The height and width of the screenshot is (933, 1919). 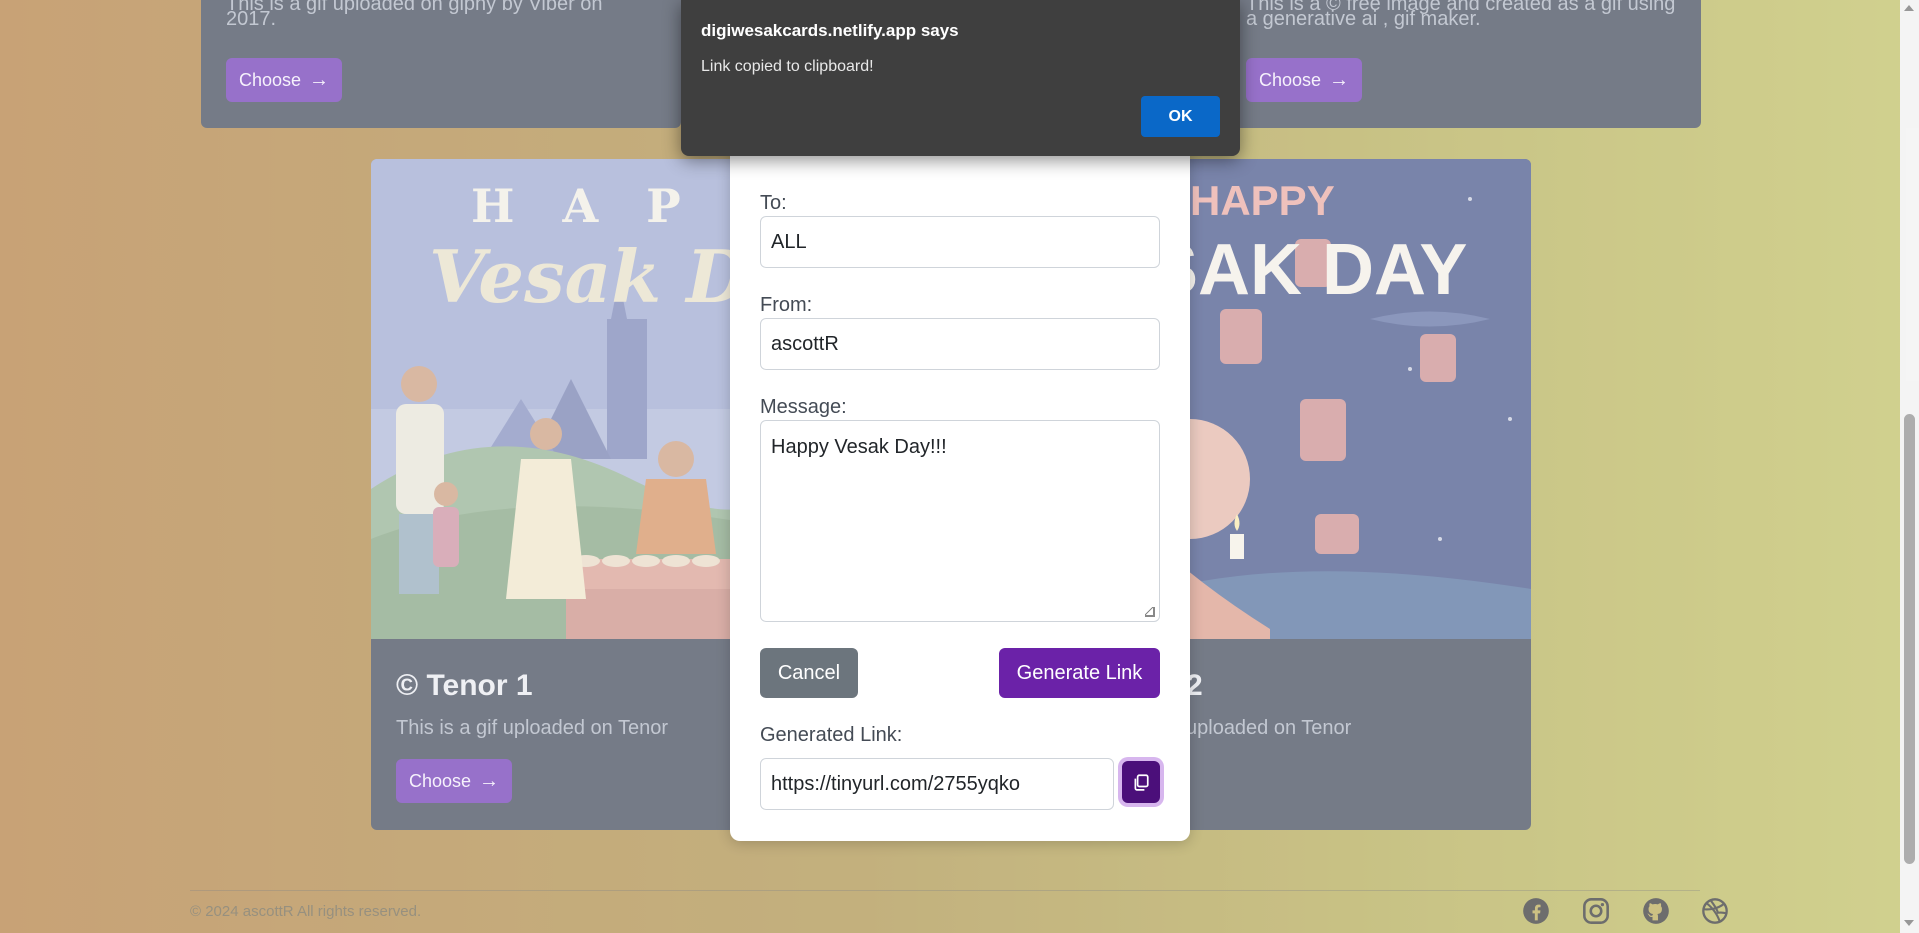 What do you see at coordinates (960, 344) in the screenshot?
I see `from-field: ascottR` at bounding box center [960, 344].